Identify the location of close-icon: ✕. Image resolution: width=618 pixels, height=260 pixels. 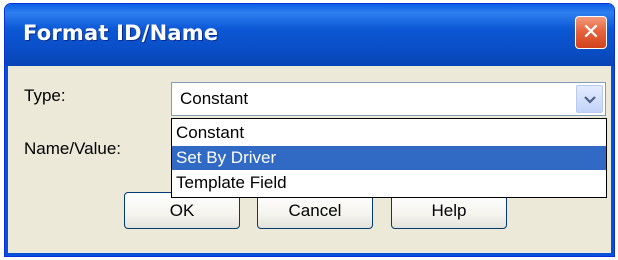
(591, 32).